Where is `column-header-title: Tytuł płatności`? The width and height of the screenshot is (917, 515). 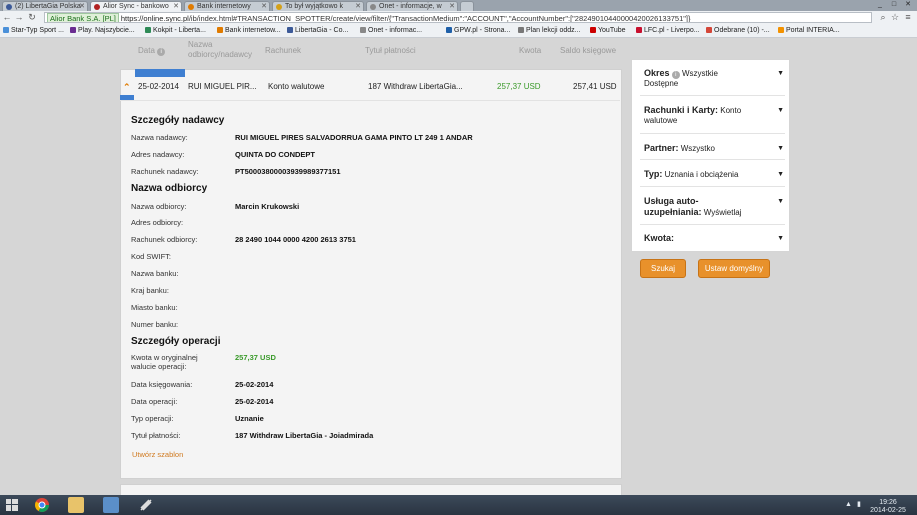 column-header-title: Tytuł płatności is located at coordinates (390, 51).